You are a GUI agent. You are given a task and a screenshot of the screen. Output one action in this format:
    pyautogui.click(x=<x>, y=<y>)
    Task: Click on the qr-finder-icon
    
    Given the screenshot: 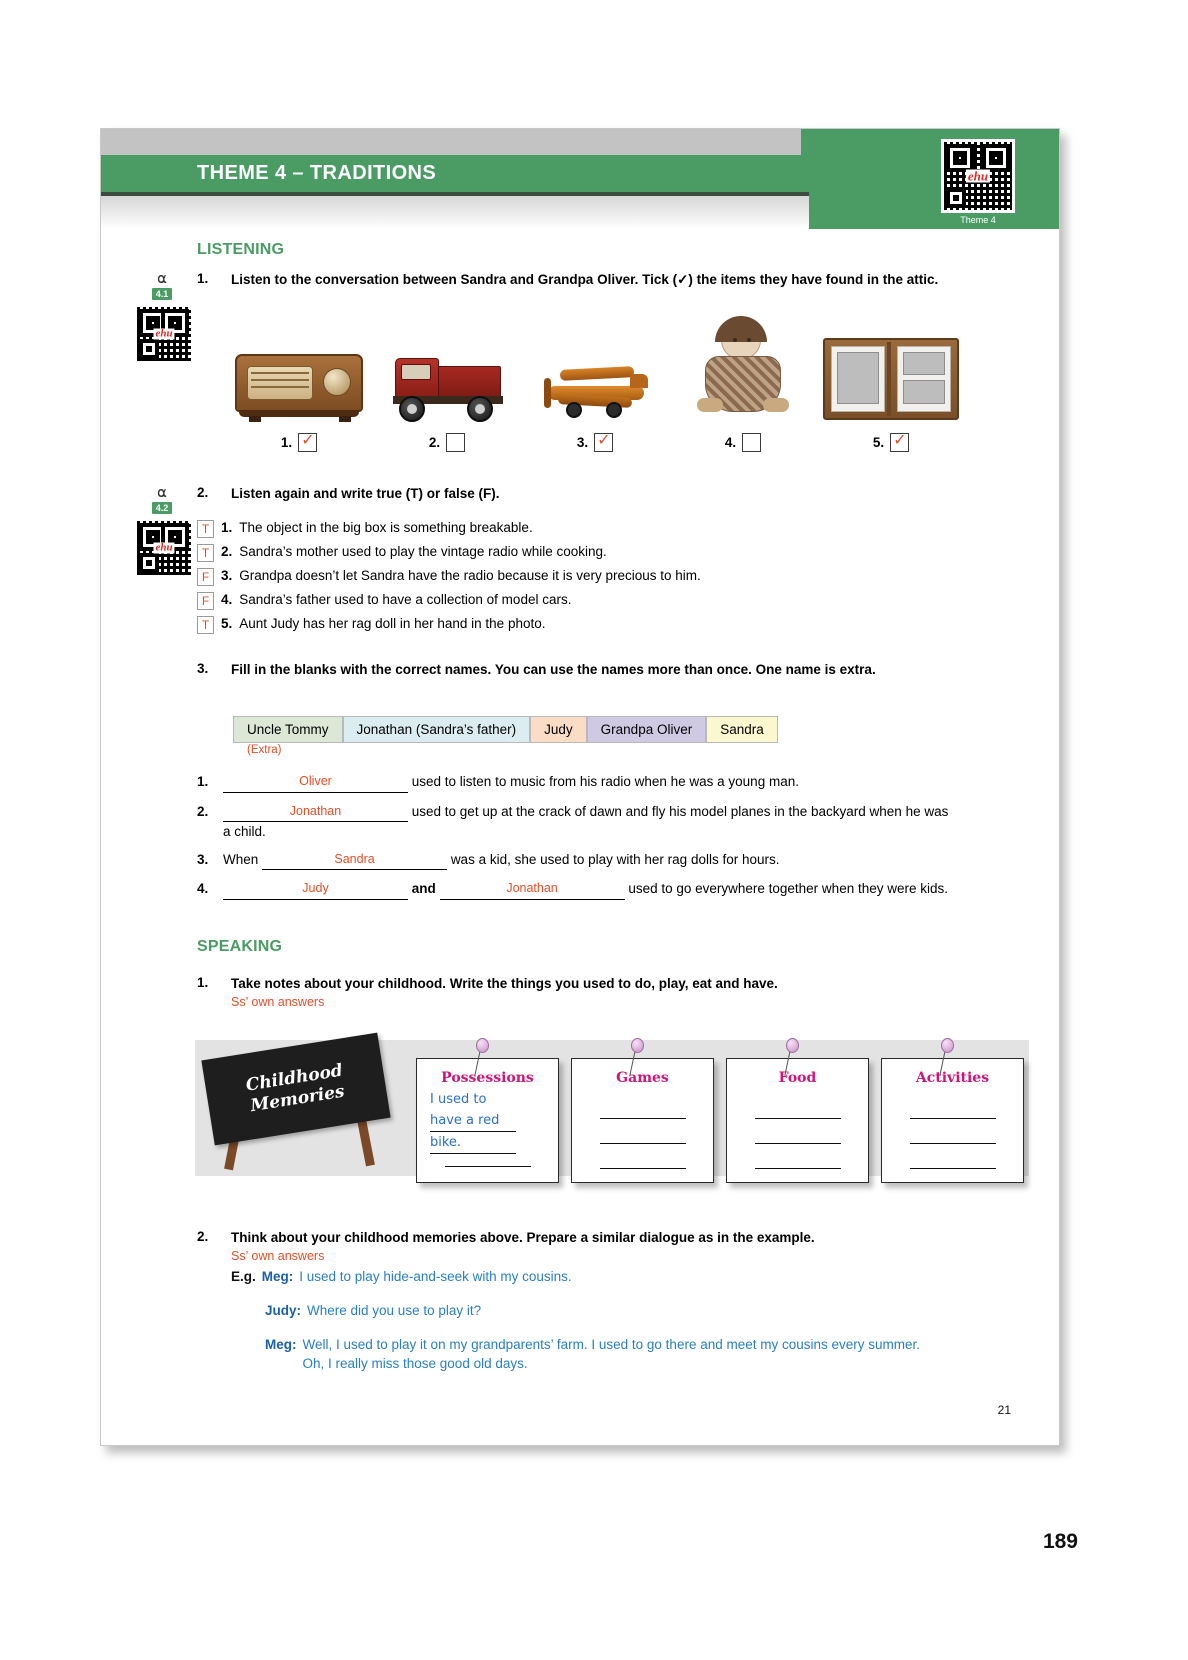 What is the action you would take?
    pyautogui.click(x=149, y=349)
    